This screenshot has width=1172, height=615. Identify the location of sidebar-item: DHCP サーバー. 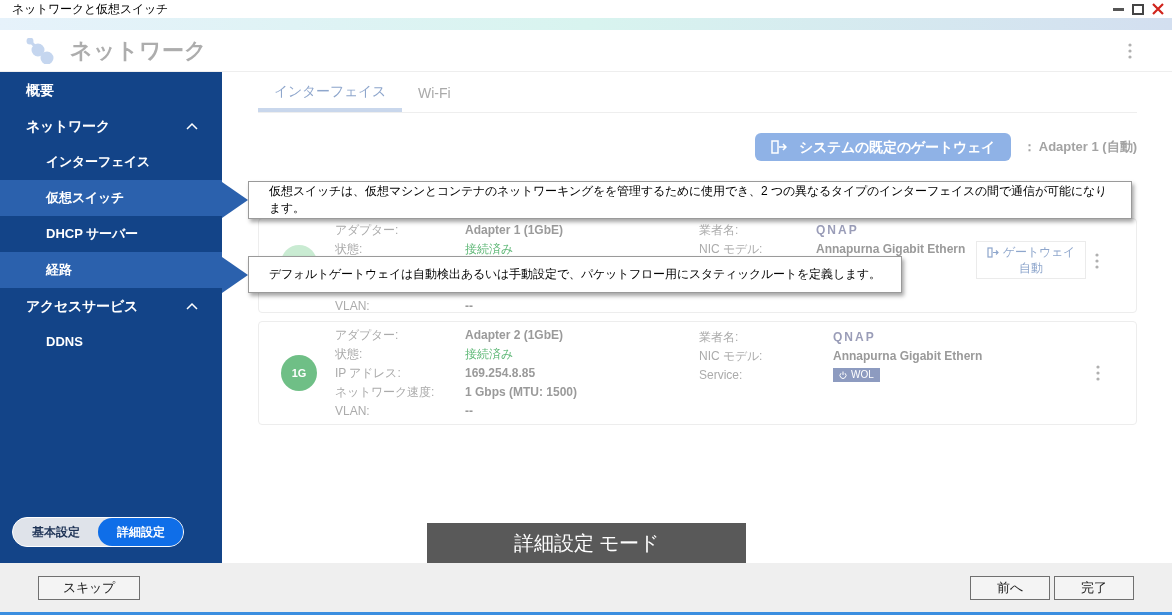
(111, 234).